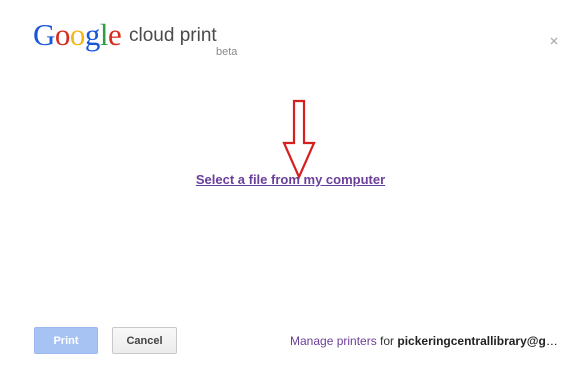 This screenshot has height=376, width=581. I want to click on logo-letter: l, so click(104, 34).